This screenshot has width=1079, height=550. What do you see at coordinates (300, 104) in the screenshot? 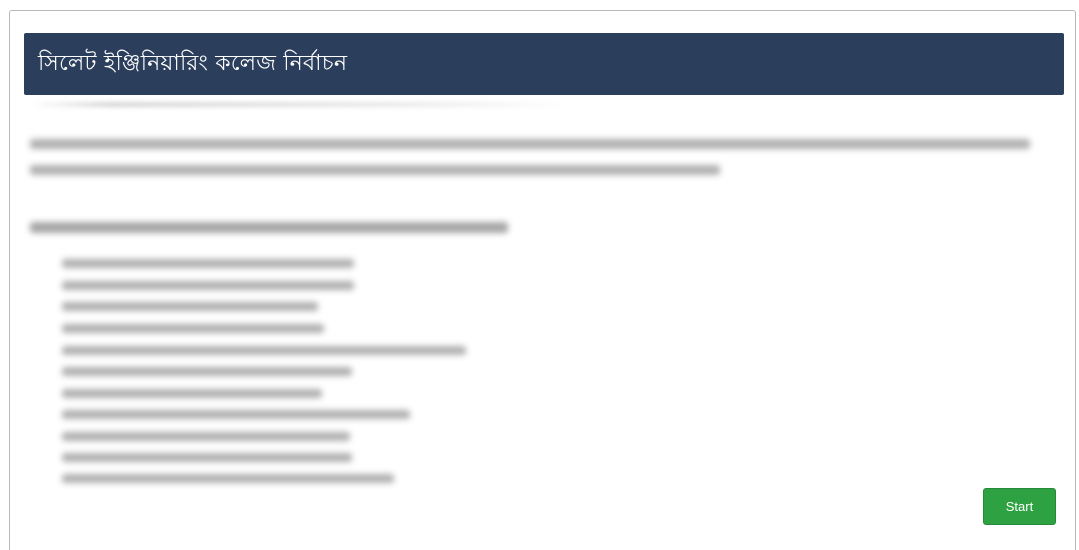
I see `header-divider` at bounding box center [300, 104].